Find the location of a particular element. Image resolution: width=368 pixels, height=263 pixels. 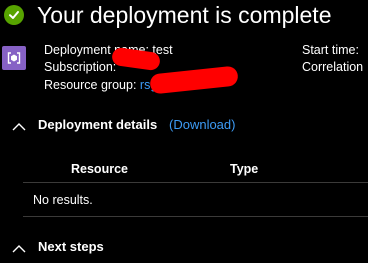

empty-message: No results. is located at coordinates (63, 200).